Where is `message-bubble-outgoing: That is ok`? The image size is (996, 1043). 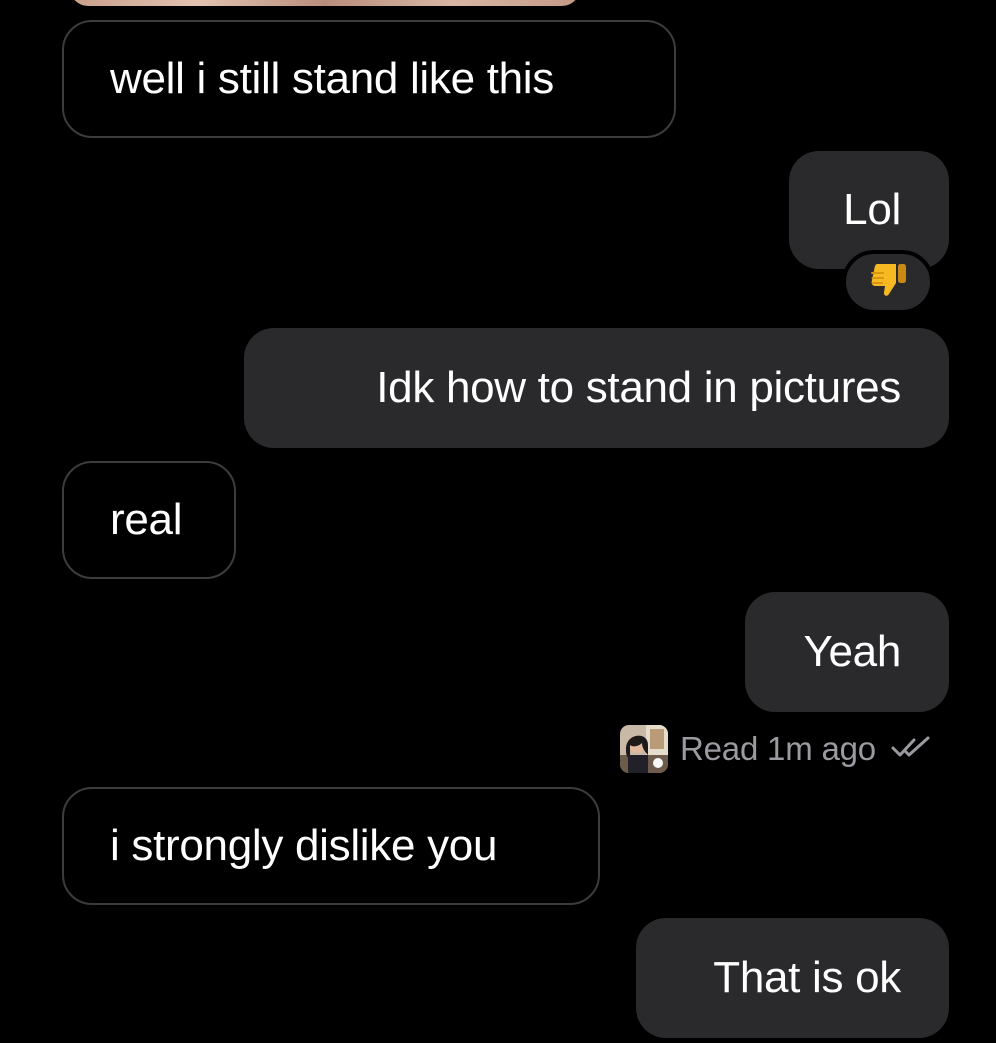 message-bubble-outgoing: That is ok is located at coordinates (792, 978).